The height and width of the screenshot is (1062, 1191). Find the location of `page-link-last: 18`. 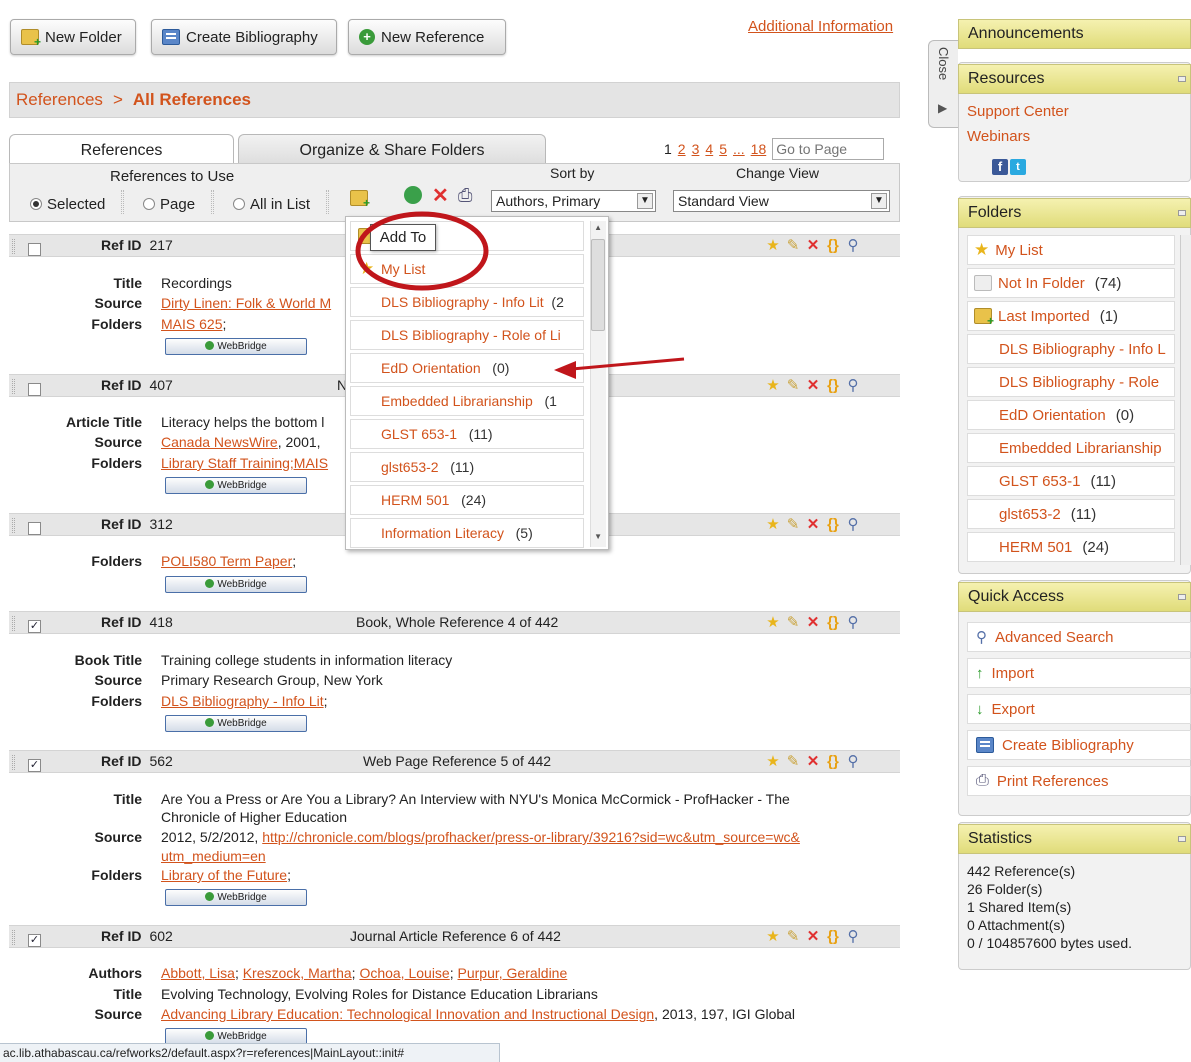

page-link-last: 18 is located at coordinates (759, 149).